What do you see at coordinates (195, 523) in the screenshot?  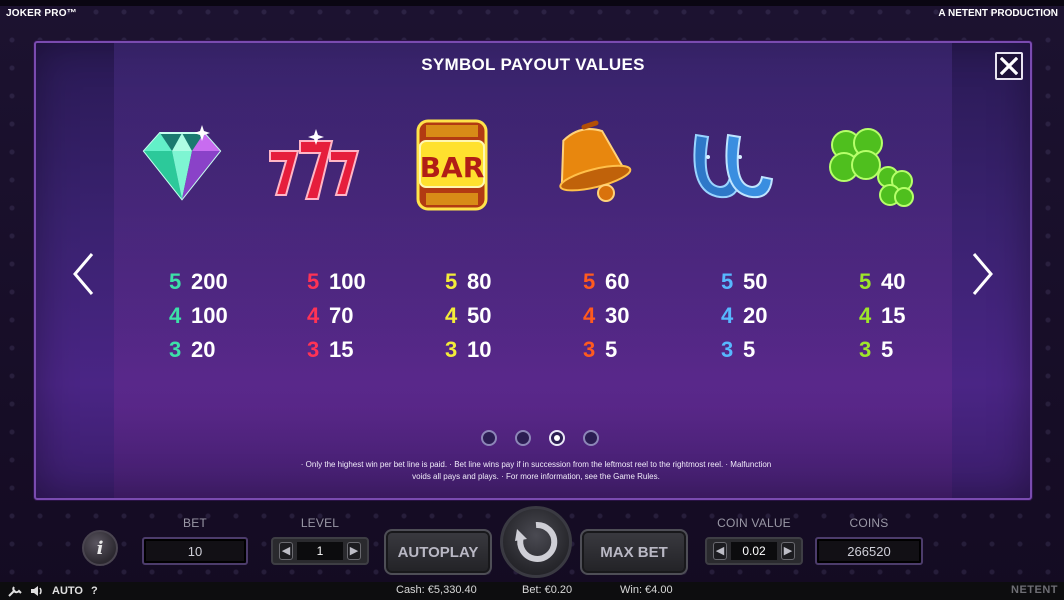 I see `bet-label: BET` at bounding box center [195, 523].